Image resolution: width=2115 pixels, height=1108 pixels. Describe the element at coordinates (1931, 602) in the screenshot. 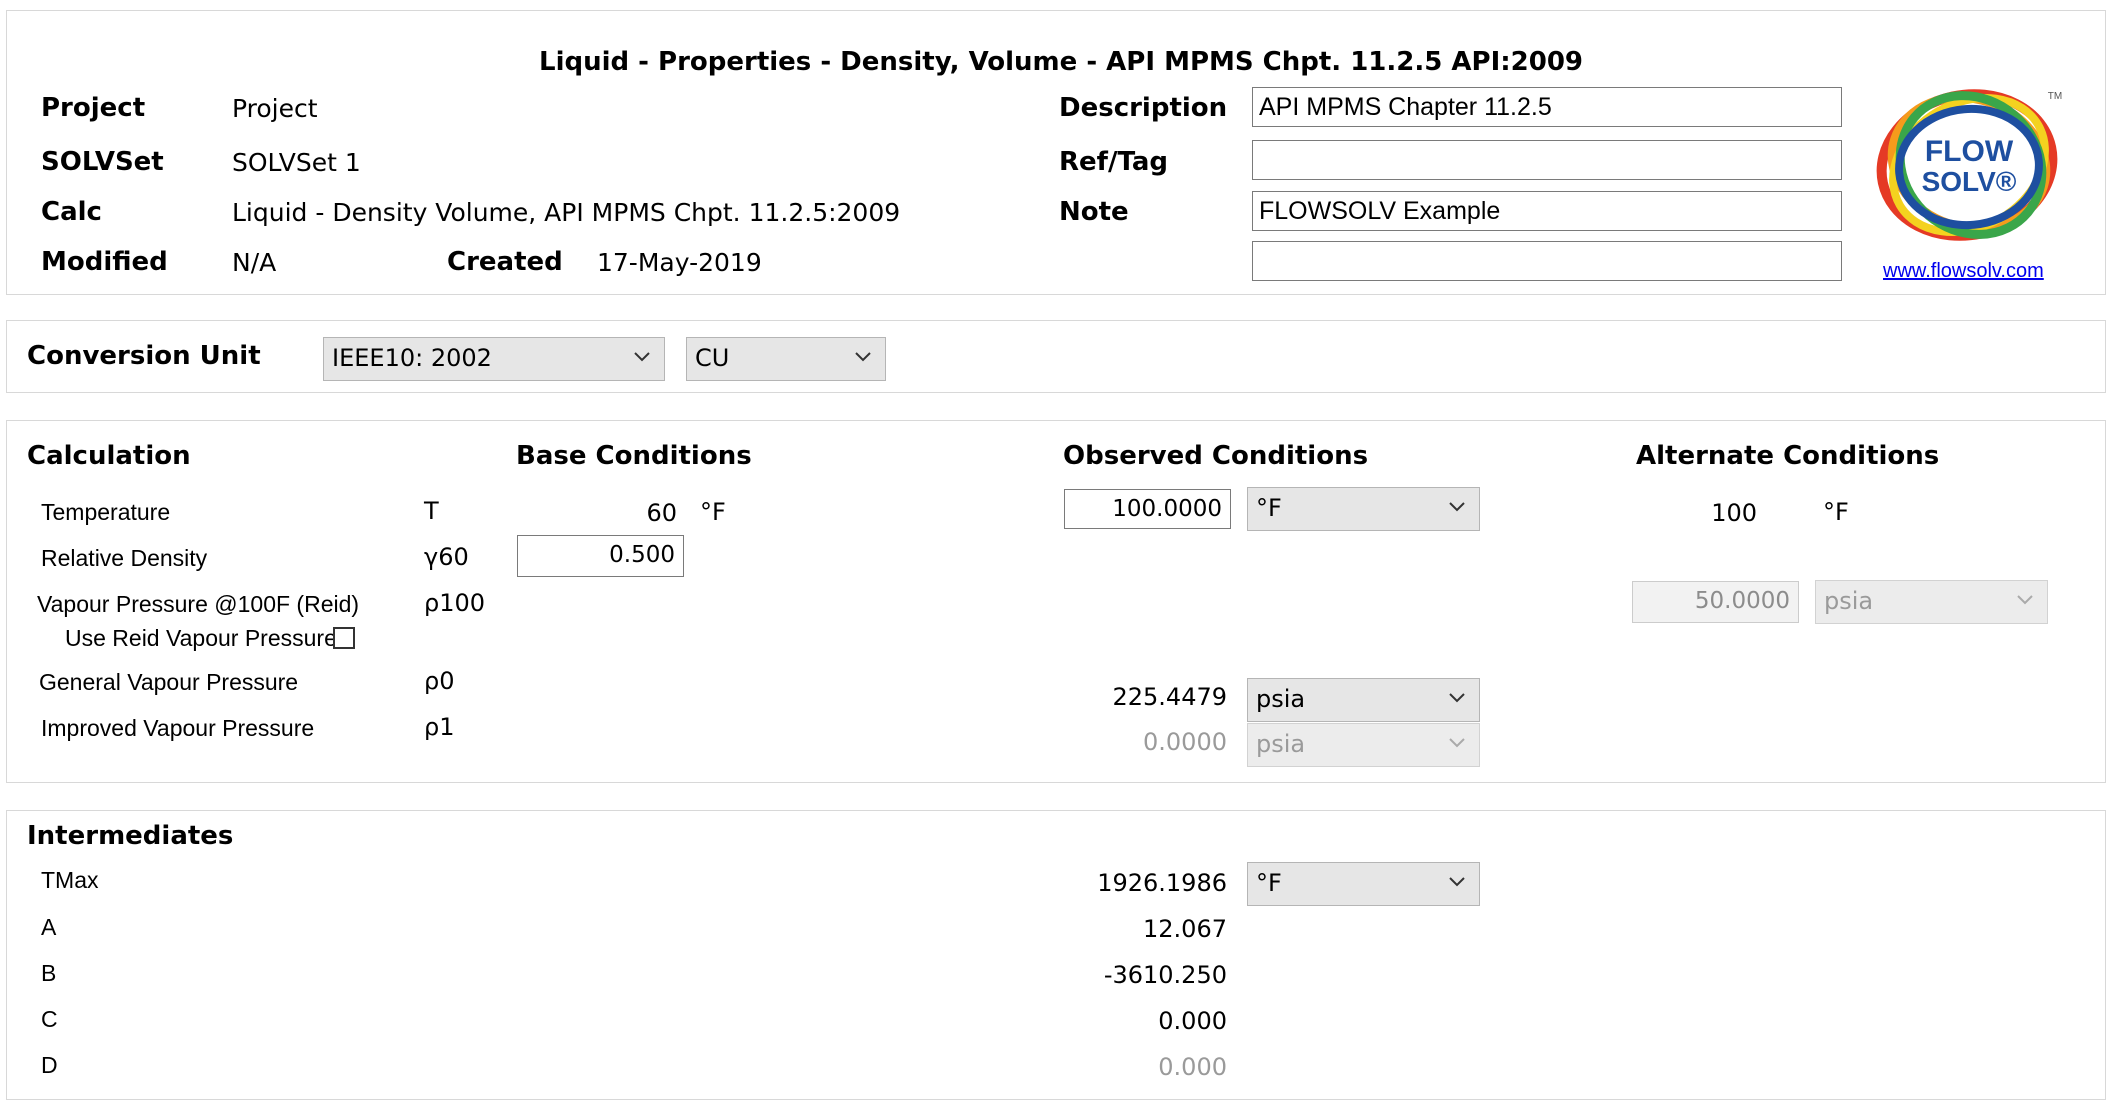

I see `alternate-vapour-pressure-unit-dropdown: psia` at that location.